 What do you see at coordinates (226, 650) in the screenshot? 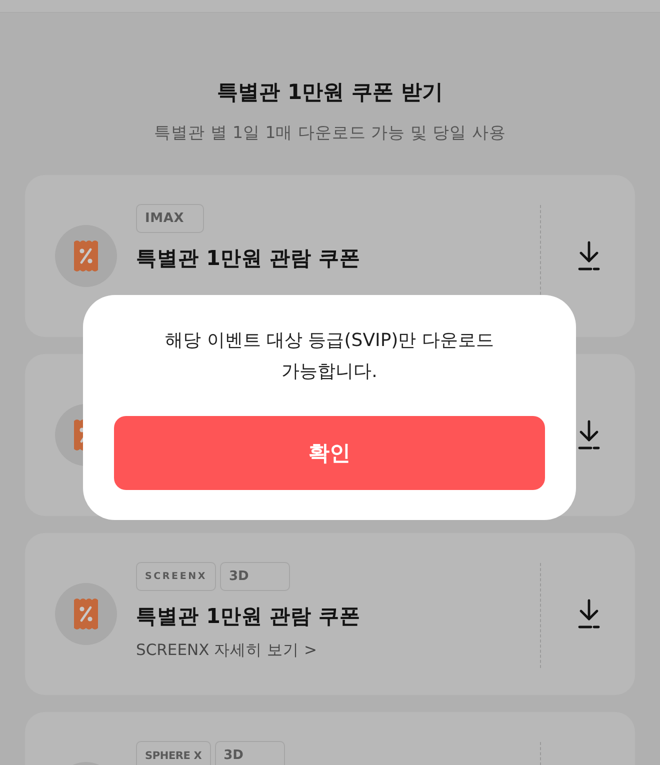
I see `detail-link: SCREENX 자세히 보기 >` at bounding box center [226, 650].